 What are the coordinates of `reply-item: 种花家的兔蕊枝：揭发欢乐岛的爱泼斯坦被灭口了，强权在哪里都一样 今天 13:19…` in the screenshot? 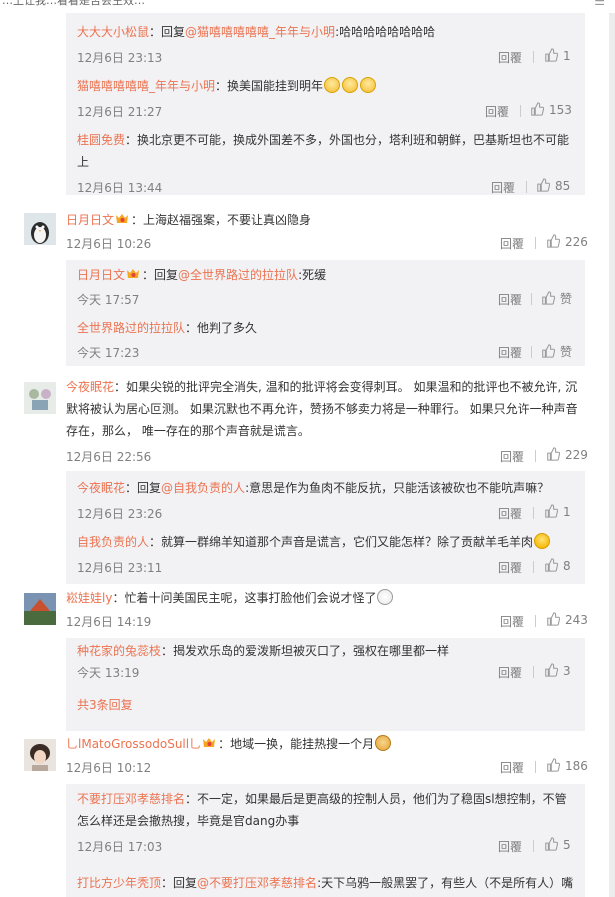 It's located at (324, 662).